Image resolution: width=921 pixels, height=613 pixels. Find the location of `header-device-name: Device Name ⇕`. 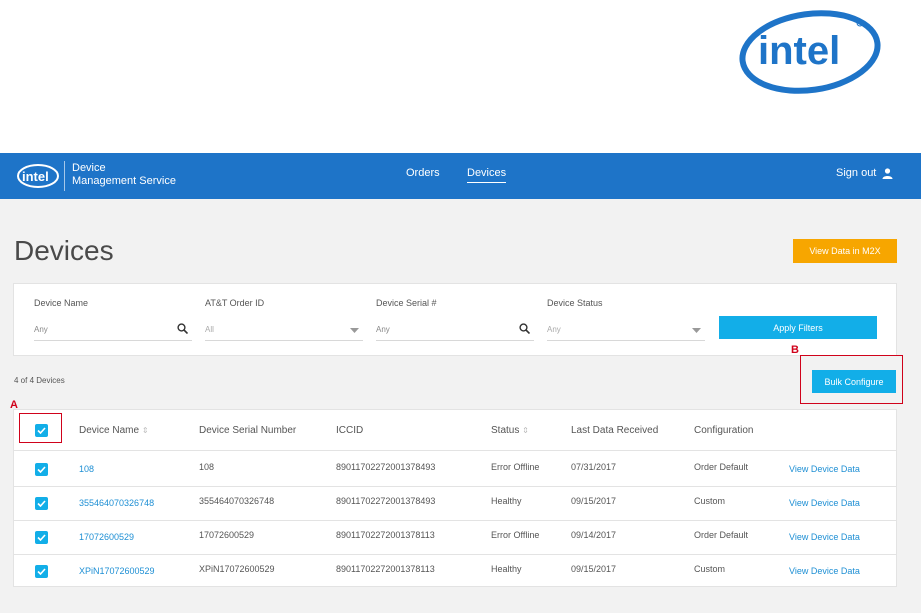

header-device-name: Device Name ⇕ is located at coordinates (114, 430).